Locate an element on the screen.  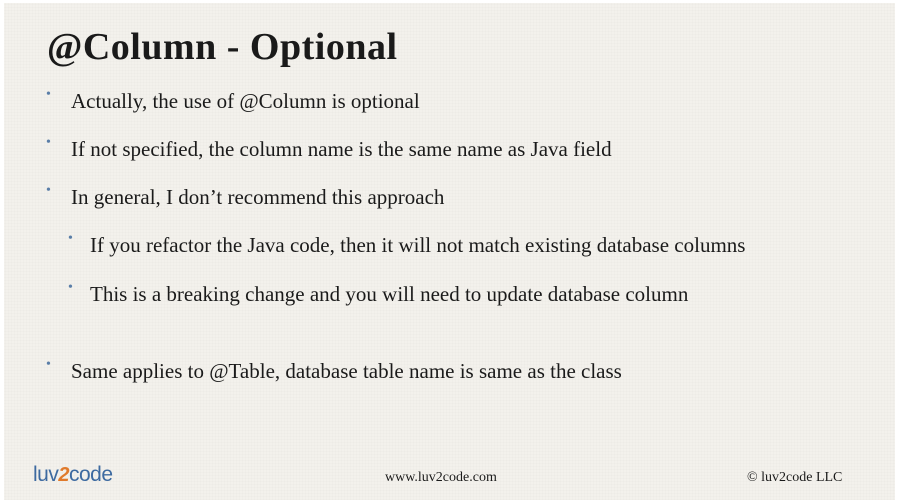
slide-title: @Column - Optional is located at coordinates (222, 47).